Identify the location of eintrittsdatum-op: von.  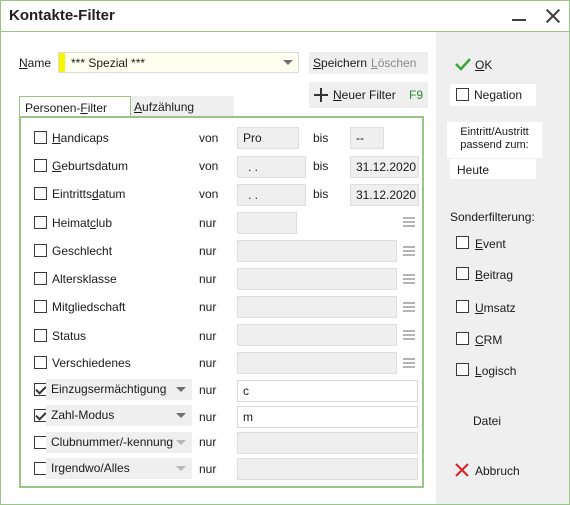
(209, 194).